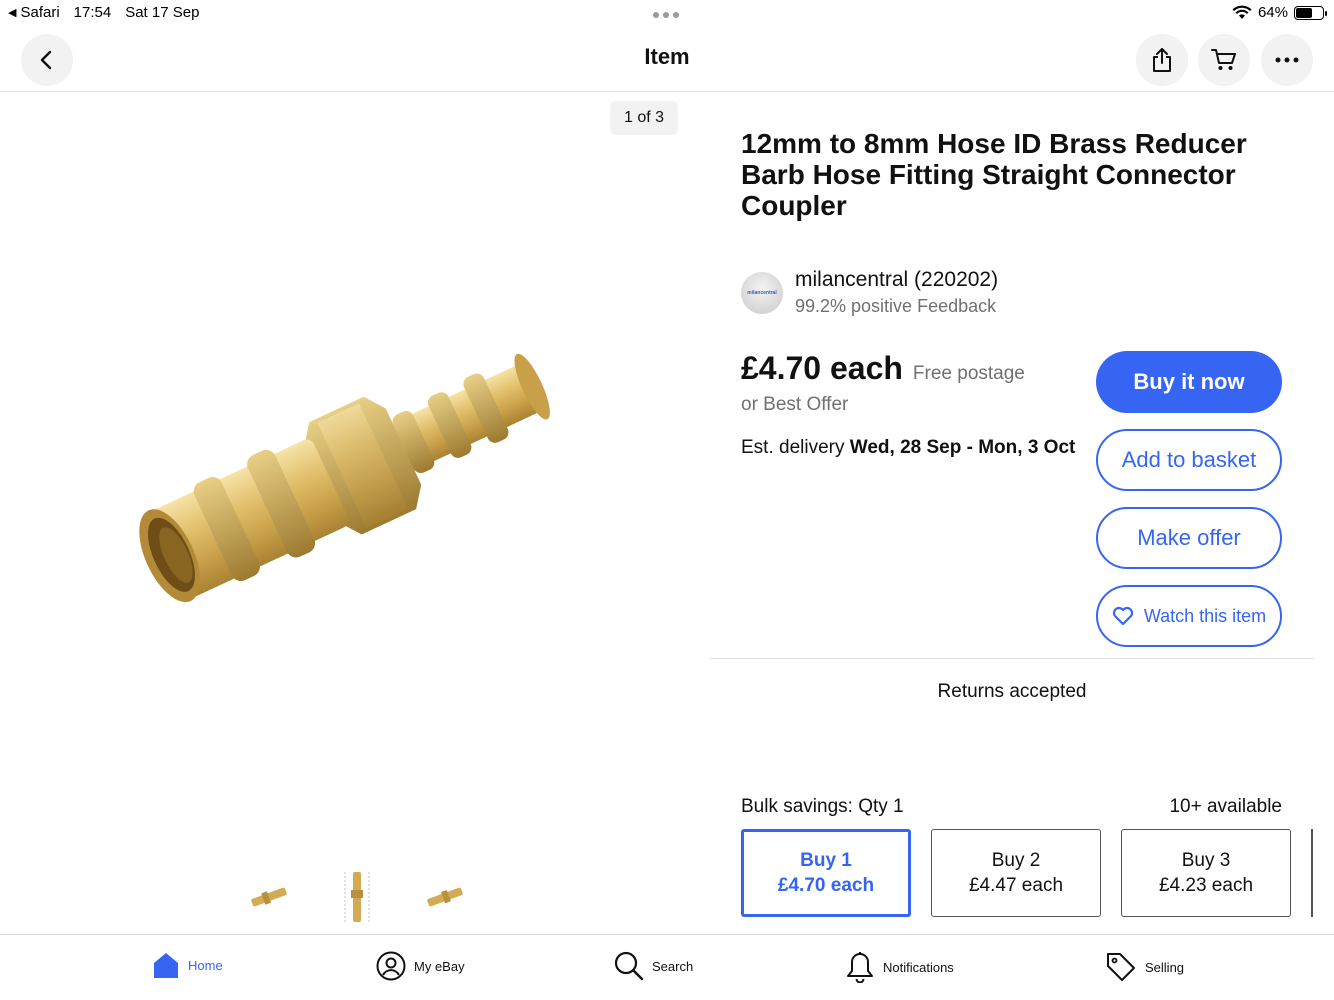 This screenshot has width=1334, height=1000. What do you see at coordinates (918, 967) in the screenshot?
I see `tab-label: Notifications` at bounding box center [918, 967].